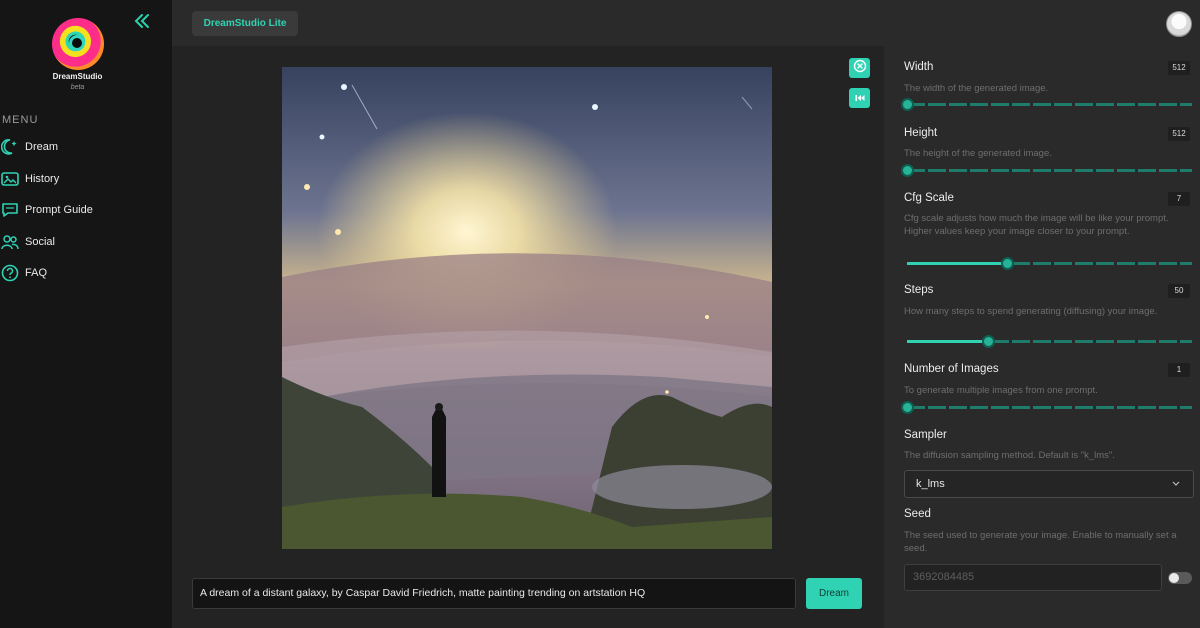 The height and width of the screenshot is (628, 1200). I want to click on sidebar-item-prompt-guide: Prompt Guide, so click(82, 210).